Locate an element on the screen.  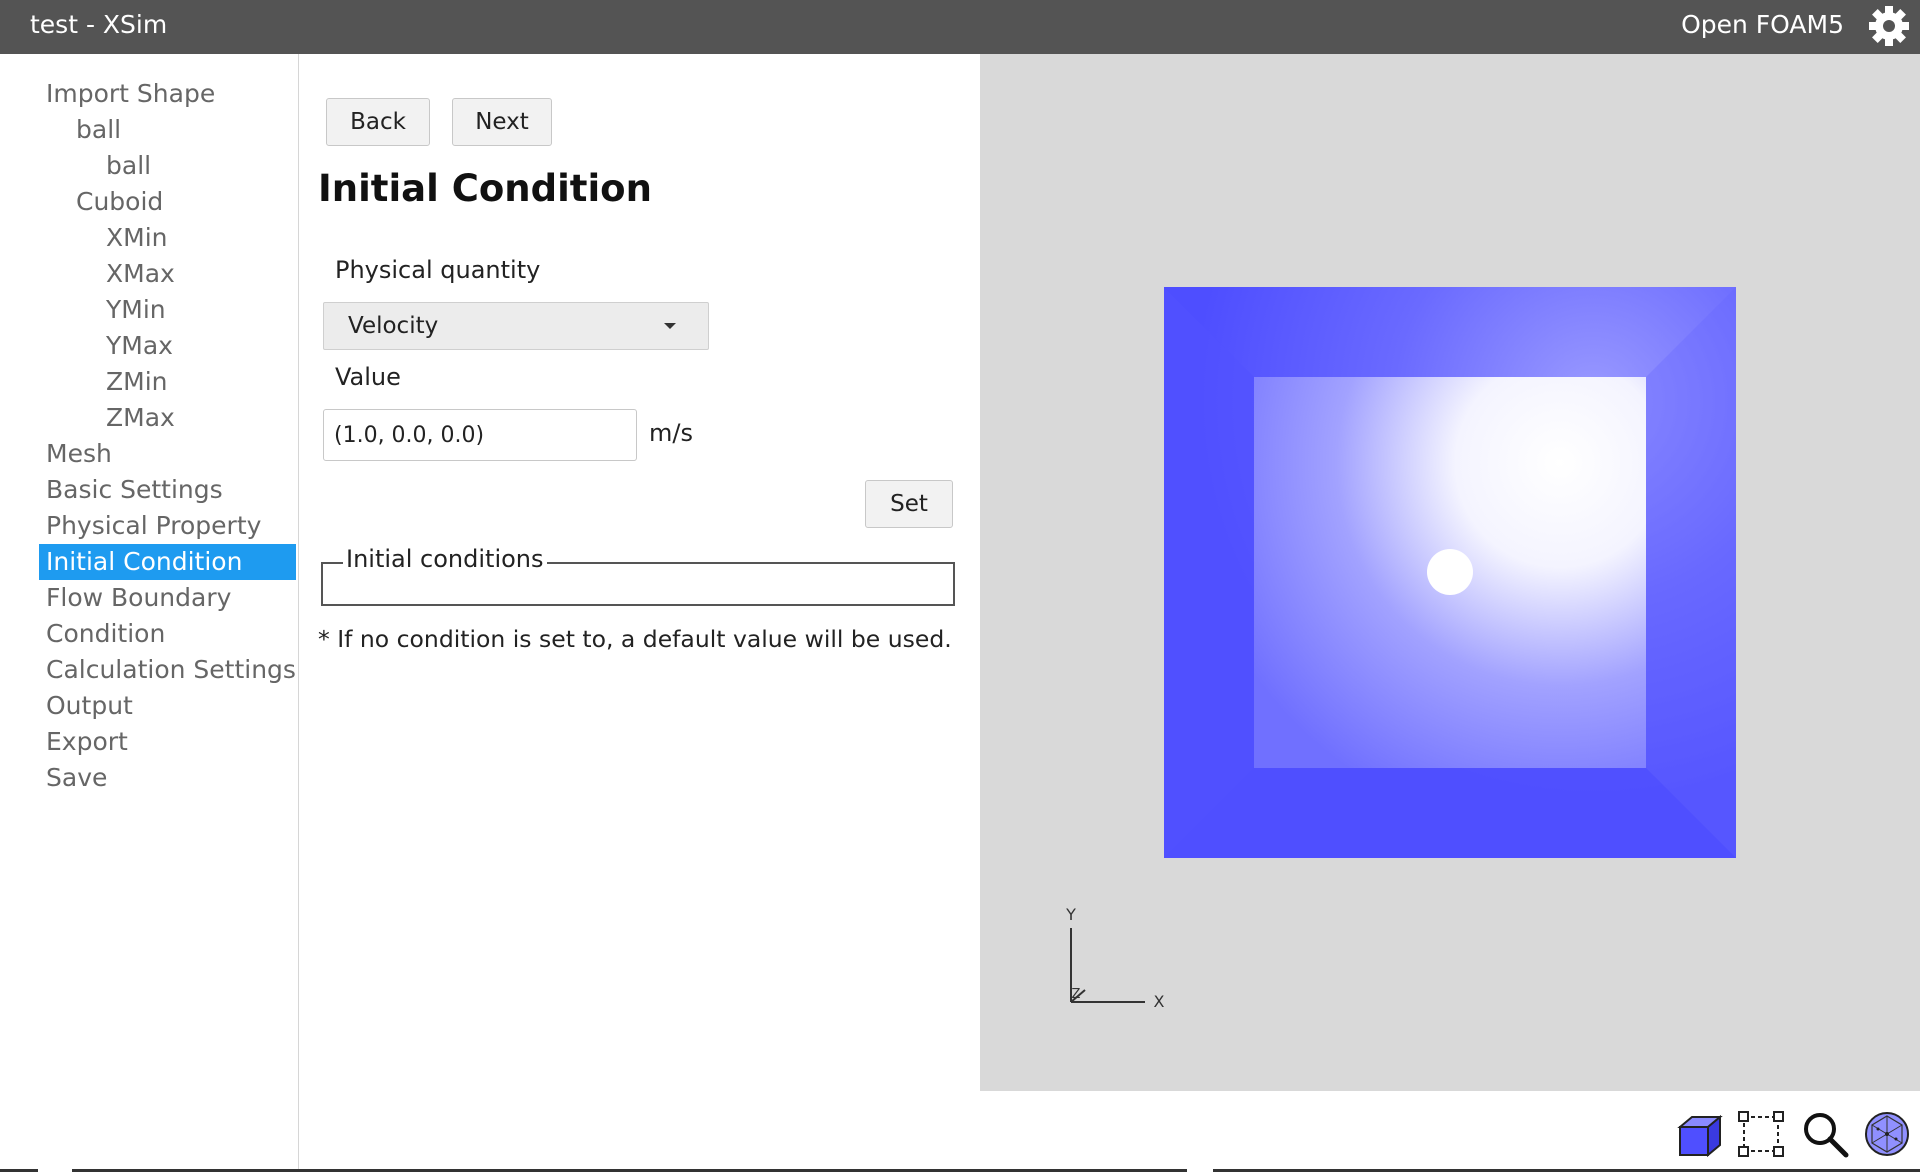
gear-icon is located at coordinates (1889, 26).